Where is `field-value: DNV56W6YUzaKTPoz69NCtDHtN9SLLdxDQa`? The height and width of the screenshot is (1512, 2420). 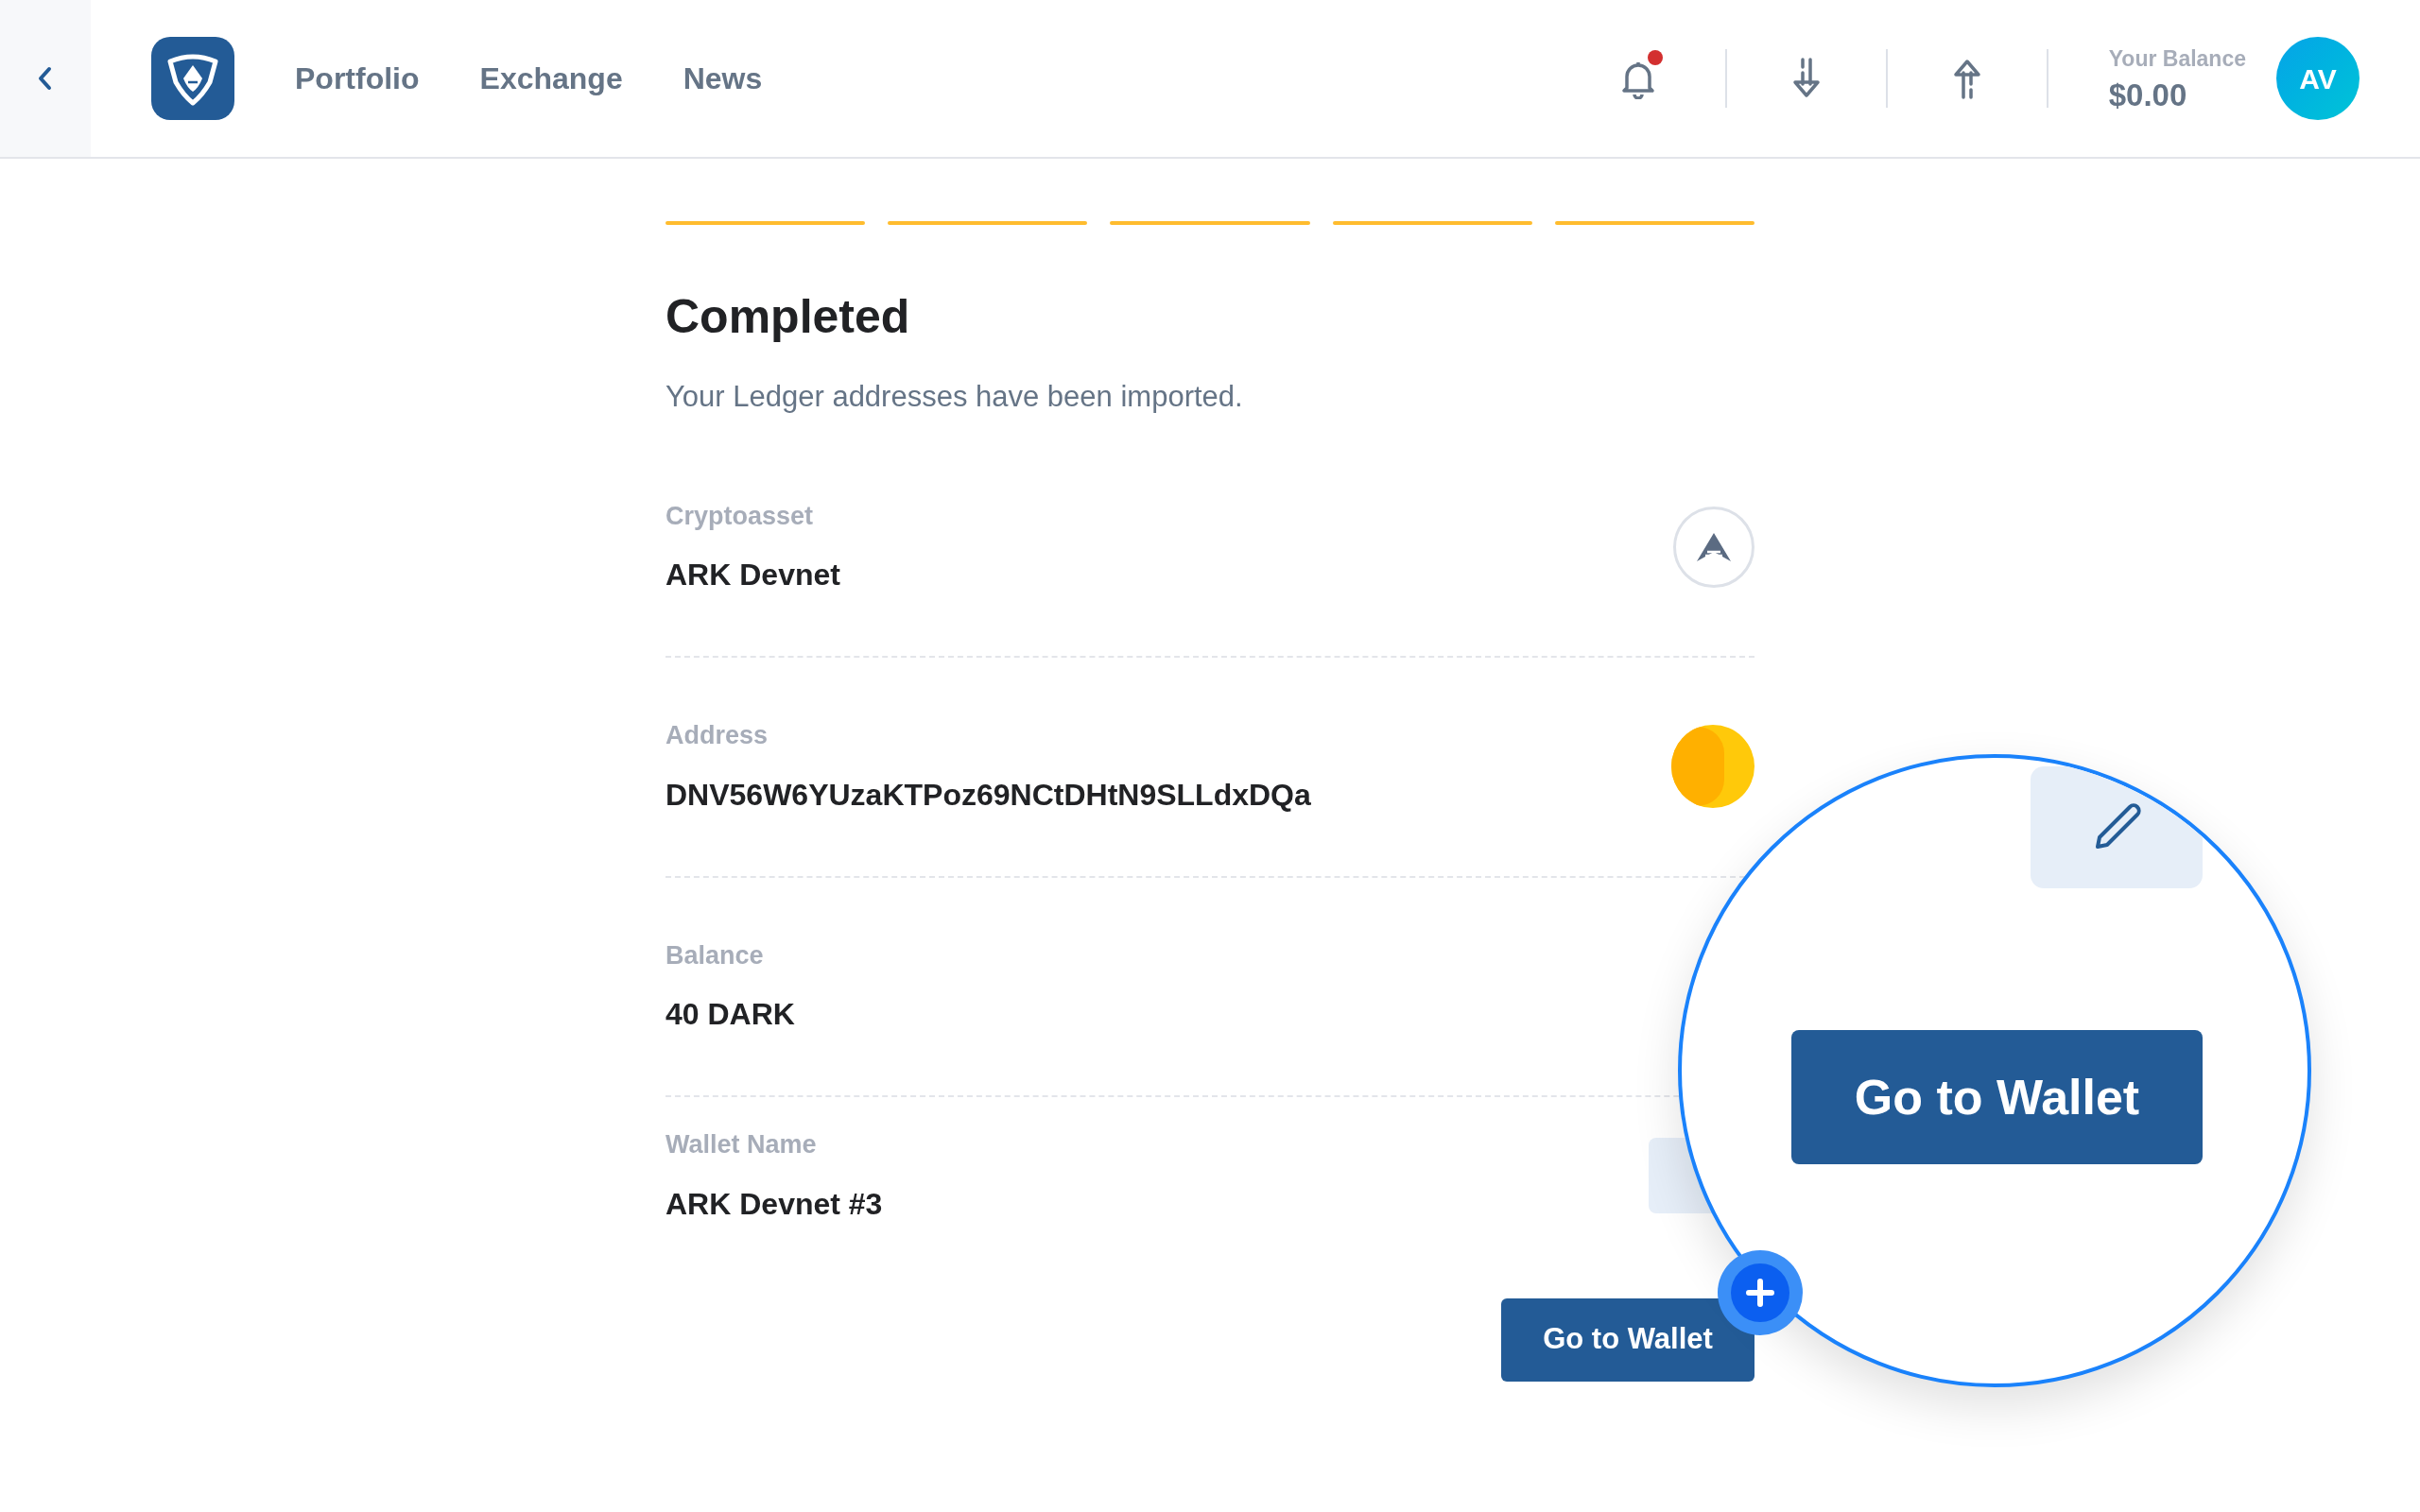 field-value: DNV56W6YUzaKTPoz69NCtDHtN9SLLdxDQa is located at coordinates (989, 795).